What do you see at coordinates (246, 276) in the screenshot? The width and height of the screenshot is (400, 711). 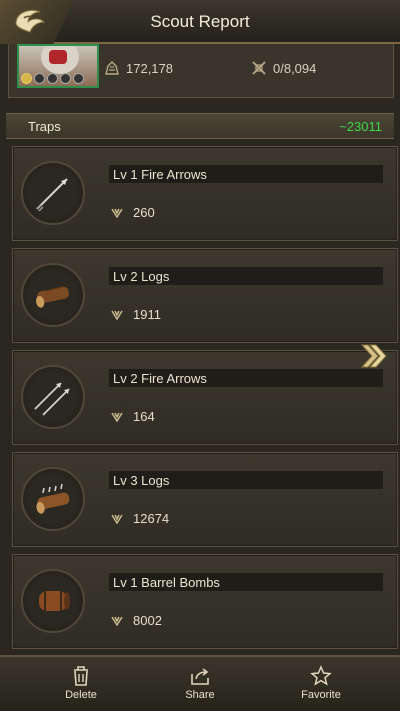 I see `trap-name-bar: Lv 2 Logs` at bounding box center [246, 276].